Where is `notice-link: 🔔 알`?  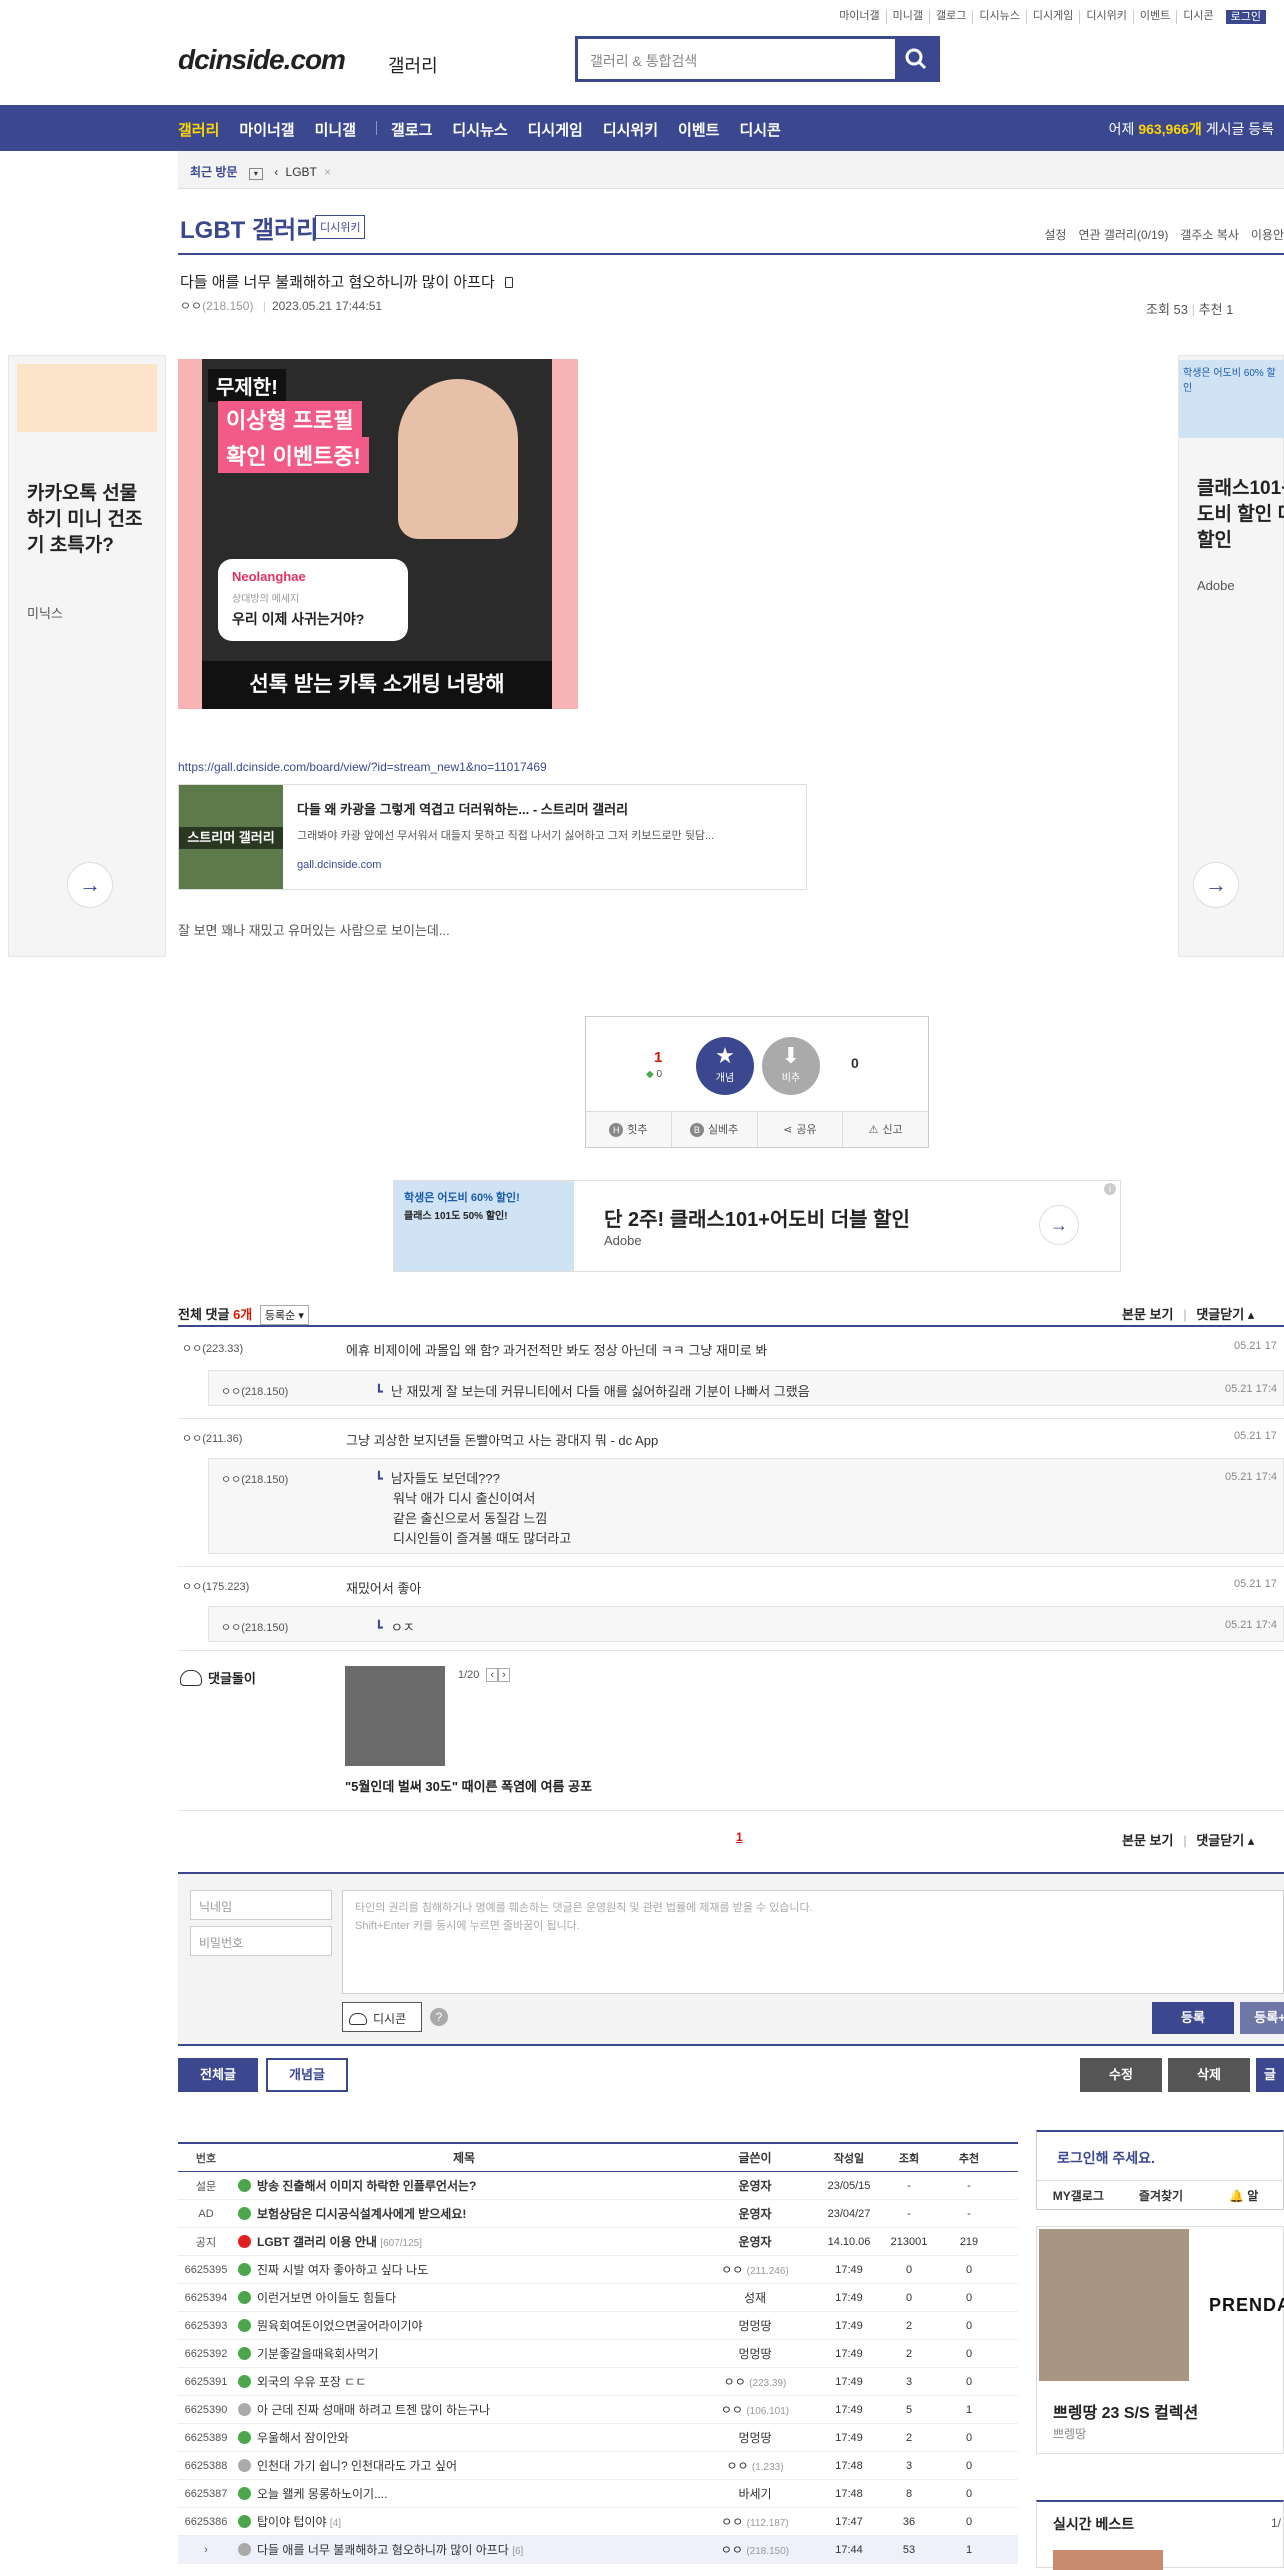
notice-link: 🔔 알 is located at coordinates (1243, 2195).